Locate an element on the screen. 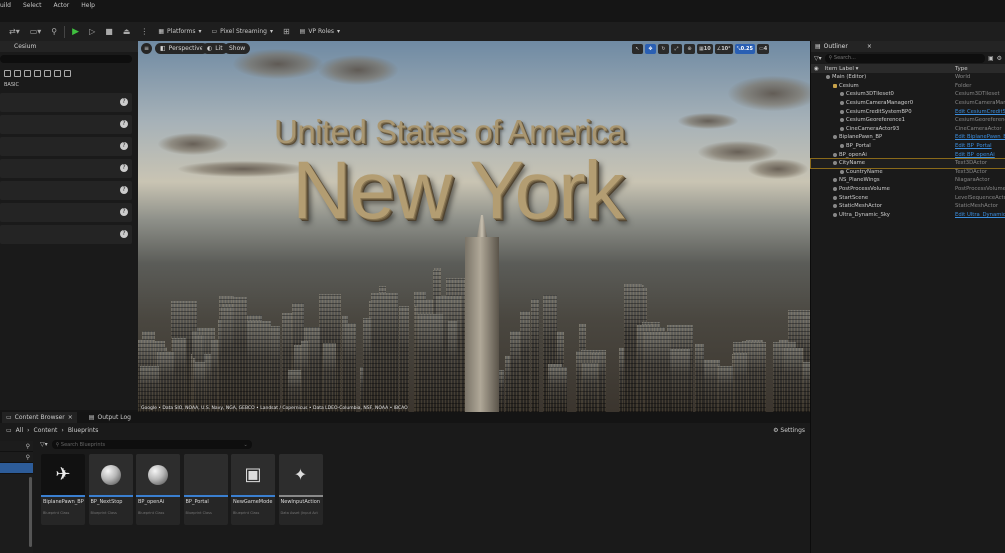 The width and height of the screenshot is (1005, 553). outliner-row-type: Edit Ultra_Dynamic_ is located at coordinates (980, 215).